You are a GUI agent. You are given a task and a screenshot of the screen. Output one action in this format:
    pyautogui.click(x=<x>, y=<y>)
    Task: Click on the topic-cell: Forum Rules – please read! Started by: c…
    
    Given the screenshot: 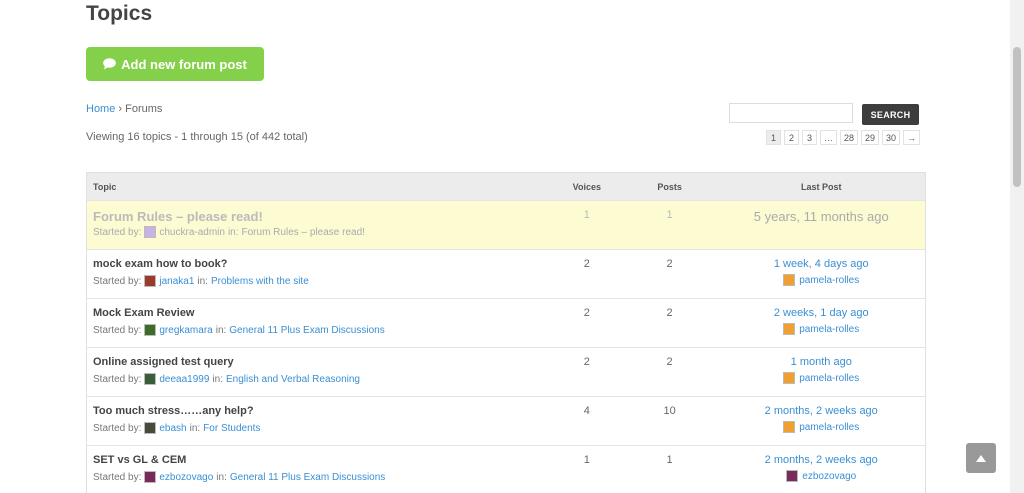 What is the action you would take?
    pyautogui.click(x=319, y=225)
    